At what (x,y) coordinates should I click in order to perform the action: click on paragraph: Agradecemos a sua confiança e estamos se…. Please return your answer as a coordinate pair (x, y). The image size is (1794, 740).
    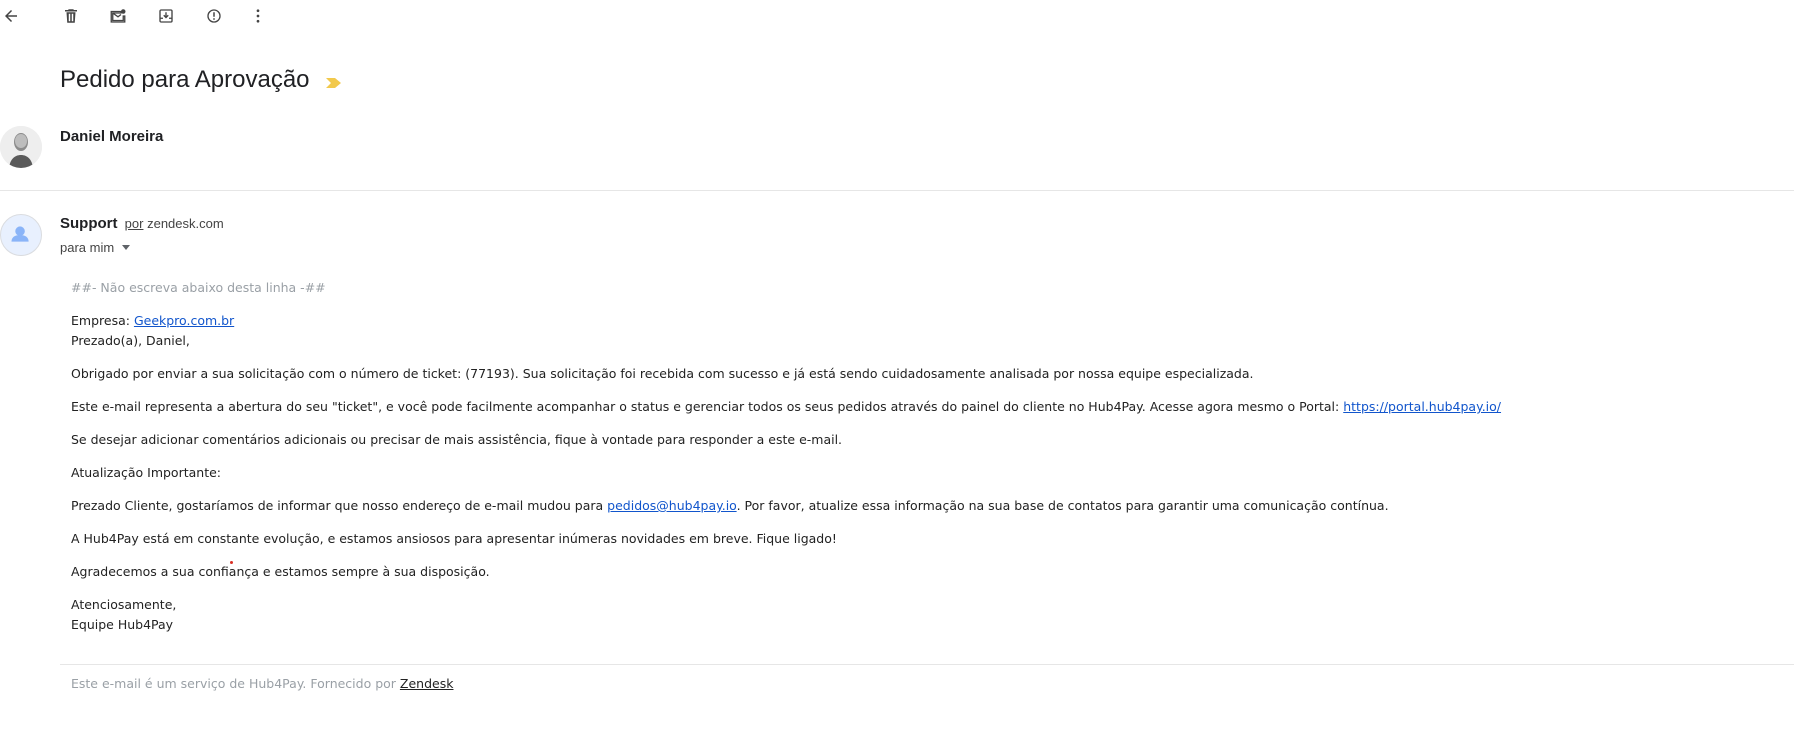
    Looking at the image, I should click on (280, 571).